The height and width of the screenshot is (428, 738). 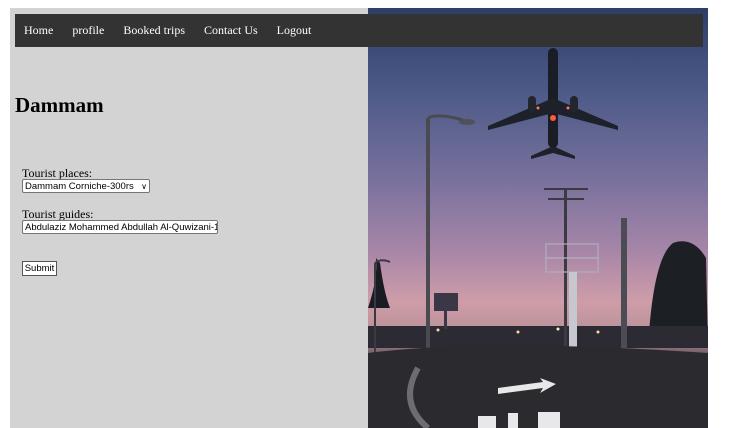 I want to click on nav-profile-link: profile, so click(x=88, y=30).